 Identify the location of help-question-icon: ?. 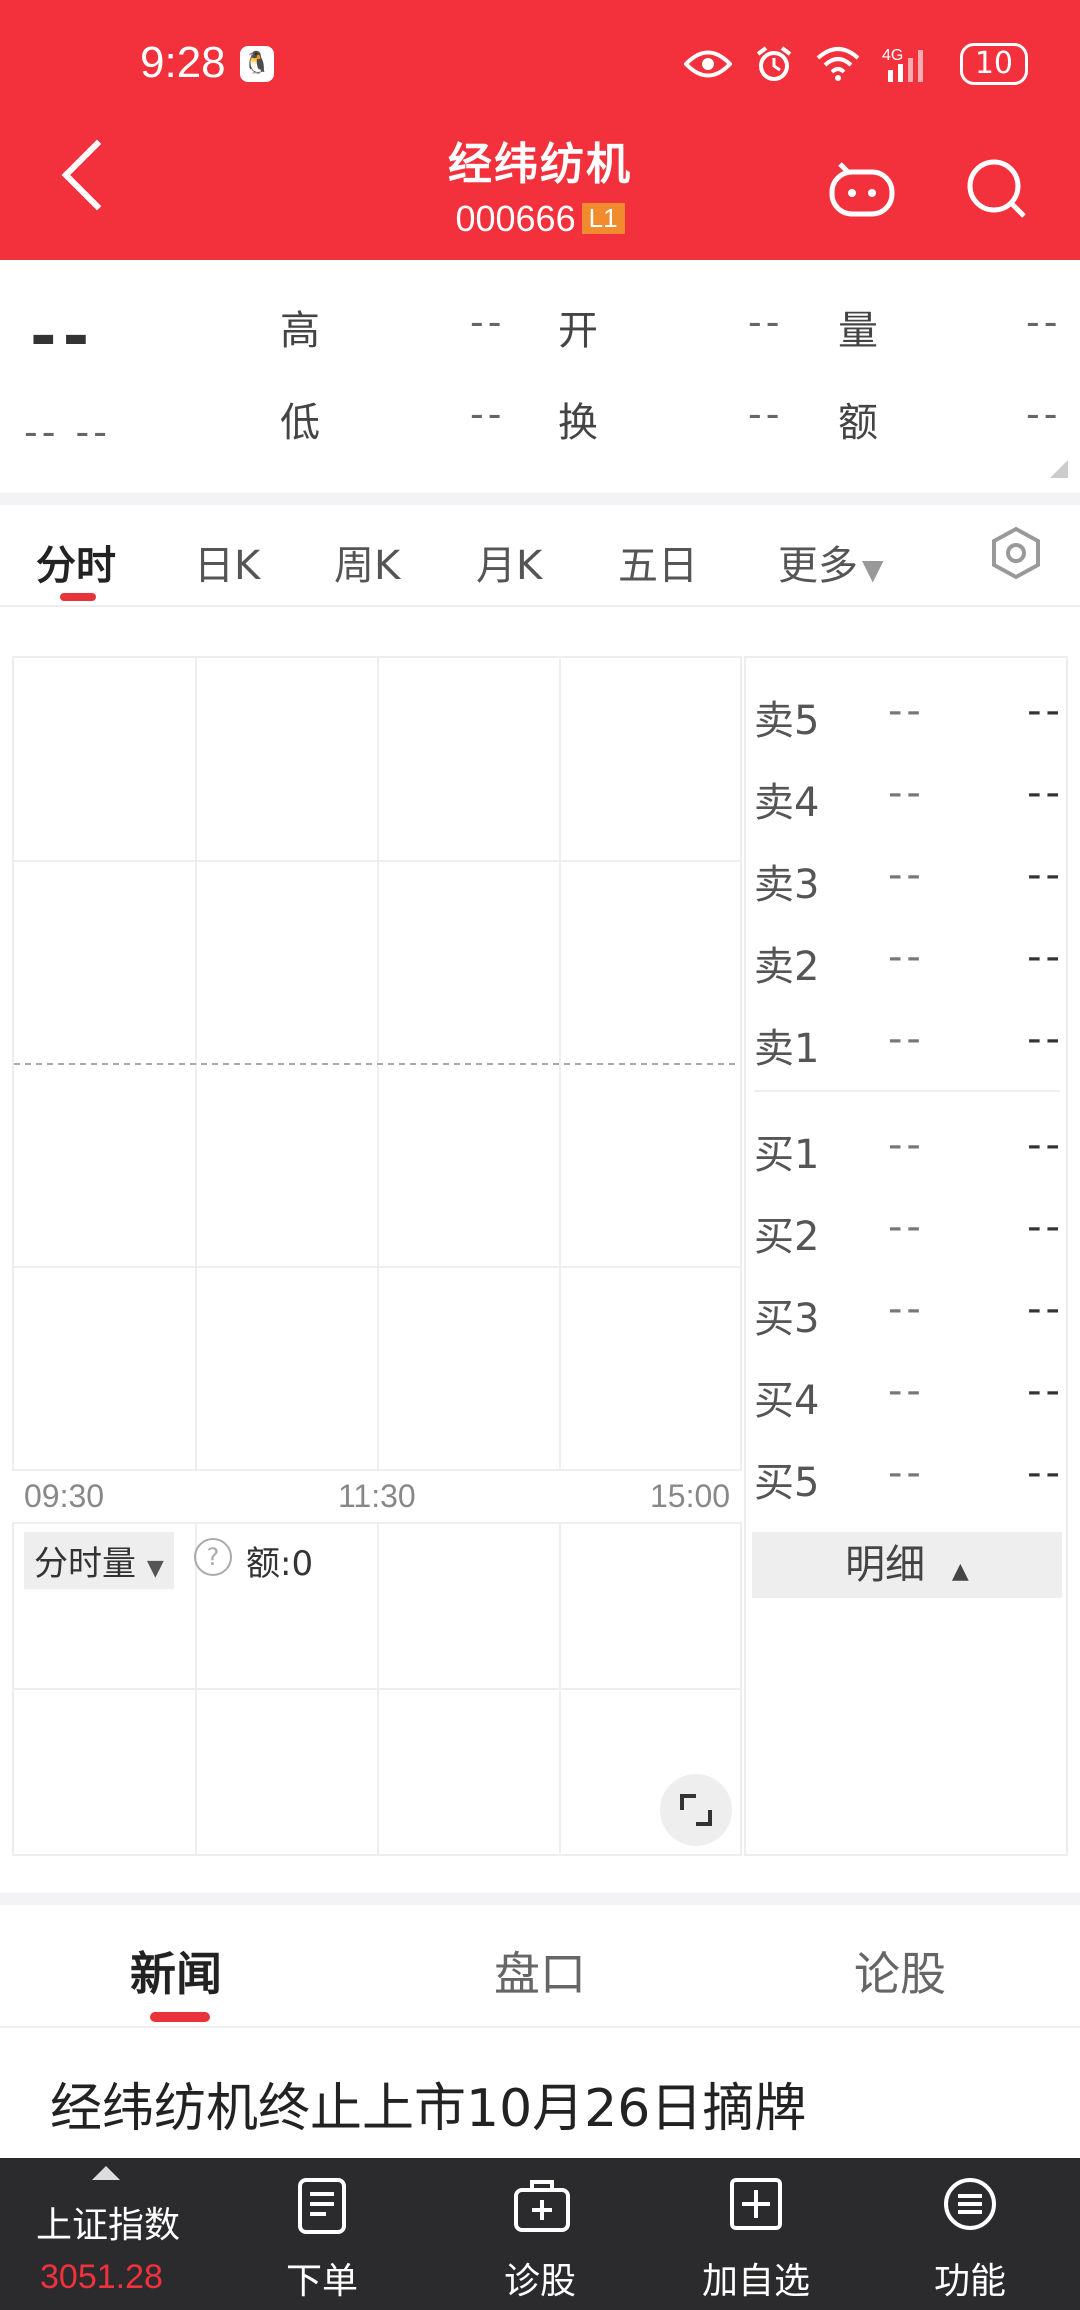
(213, 1557).